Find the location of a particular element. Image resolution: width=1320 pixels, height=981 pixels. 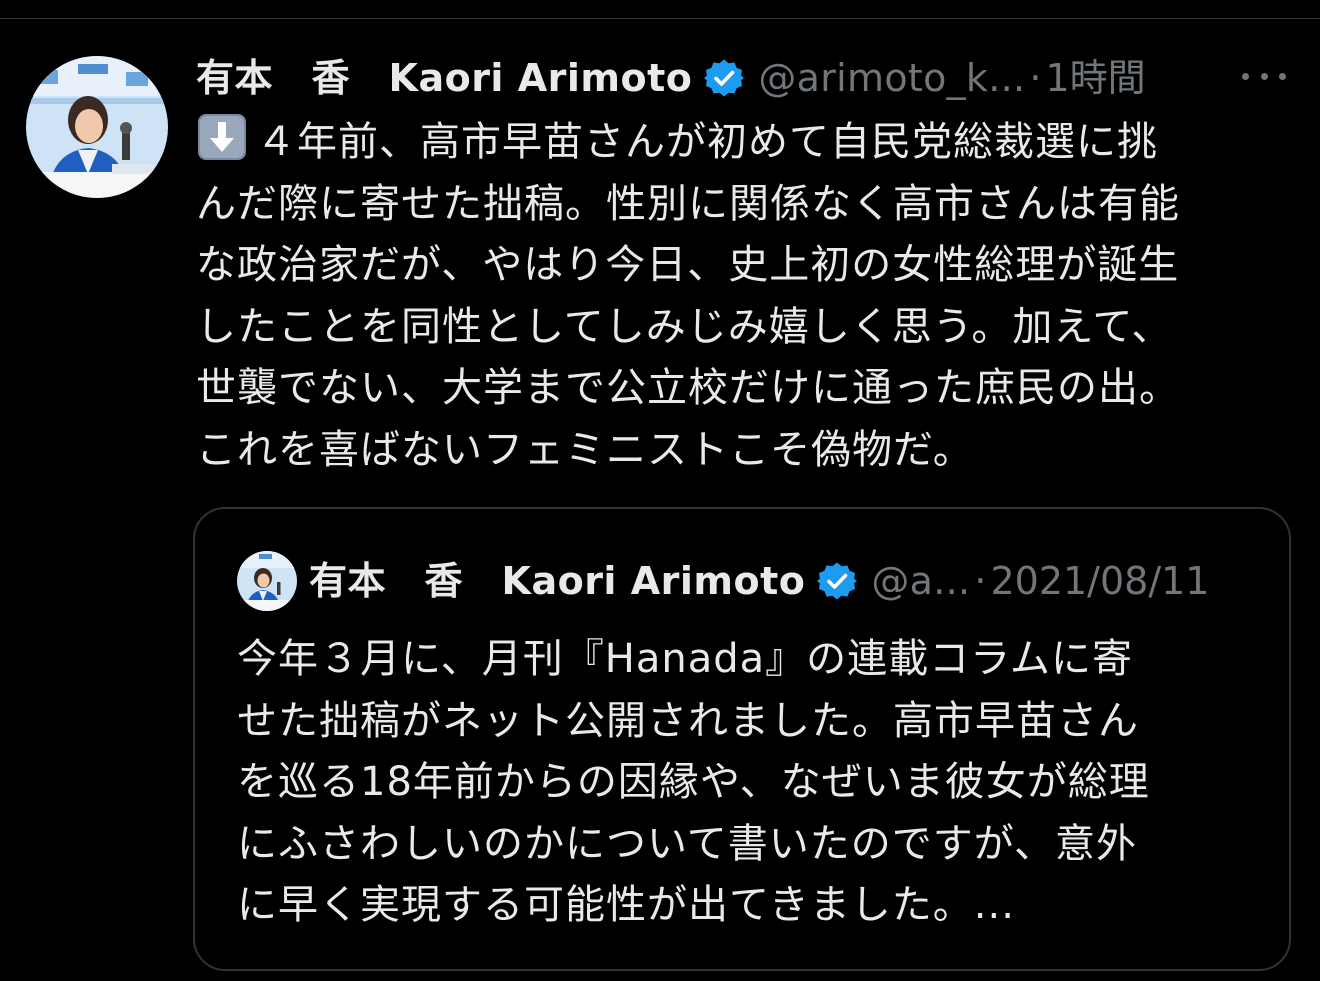

down-arrow-emoji-icon is located at coordinates (222, 137).